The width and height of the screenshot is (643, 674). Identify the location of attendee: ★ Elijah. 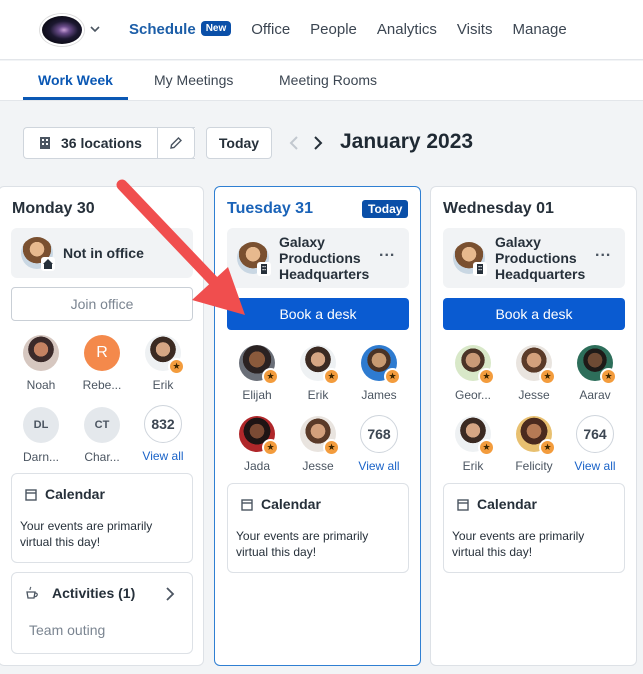
(257, 373).